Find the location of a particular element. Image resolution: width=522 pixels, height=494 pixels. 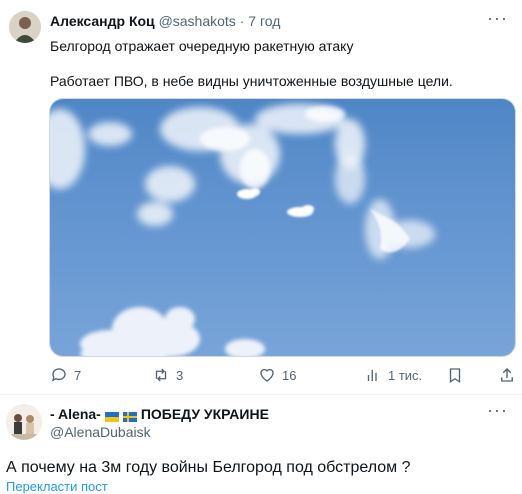

reply-count: 7 is located at coordinates (78, 375).